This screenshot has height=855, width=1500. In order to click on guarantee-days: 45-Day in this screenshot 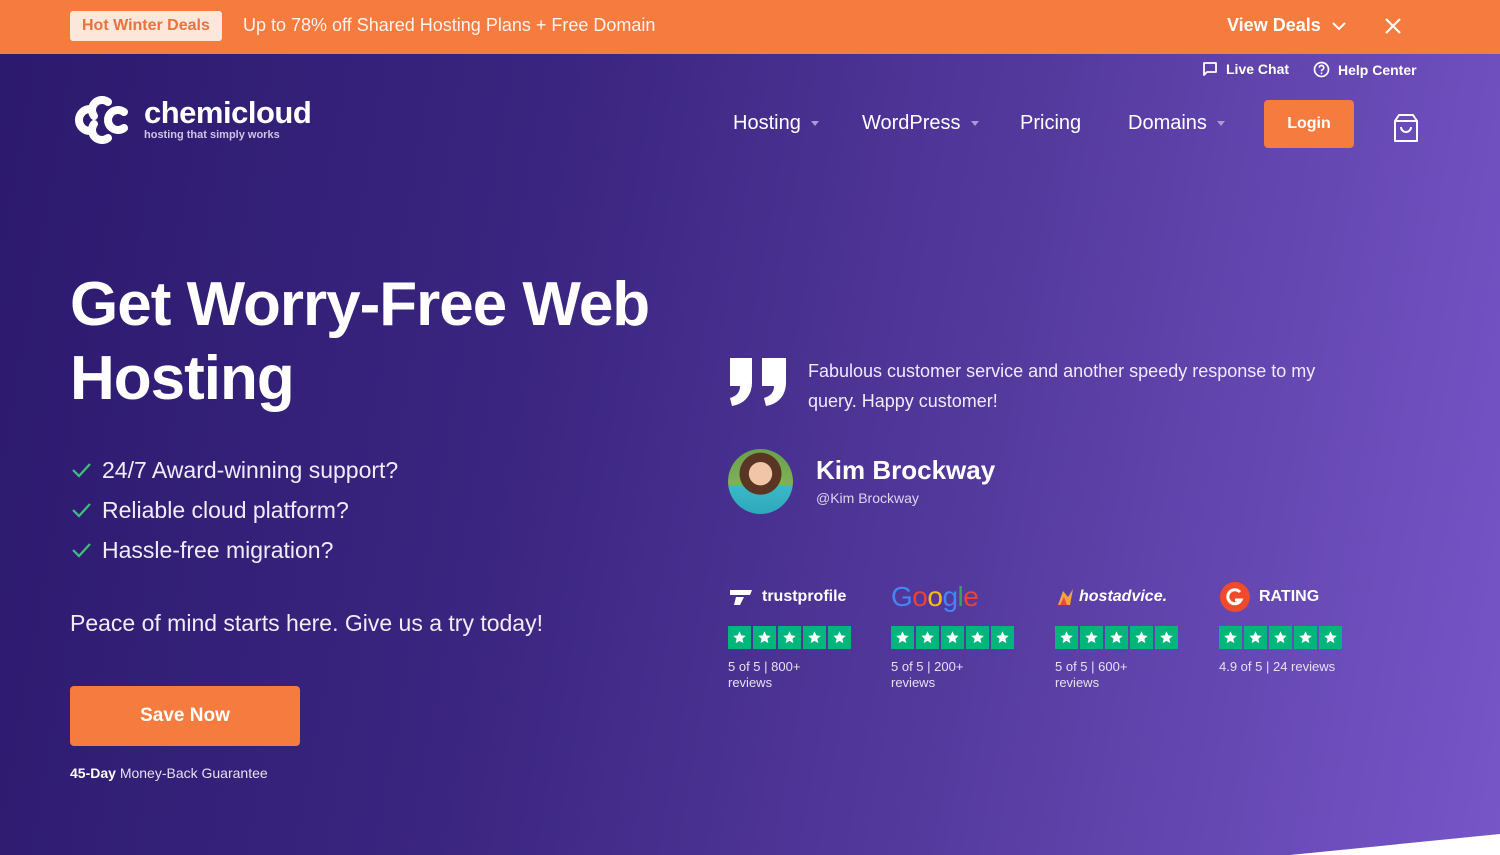, I will do `click(93, 773)`.